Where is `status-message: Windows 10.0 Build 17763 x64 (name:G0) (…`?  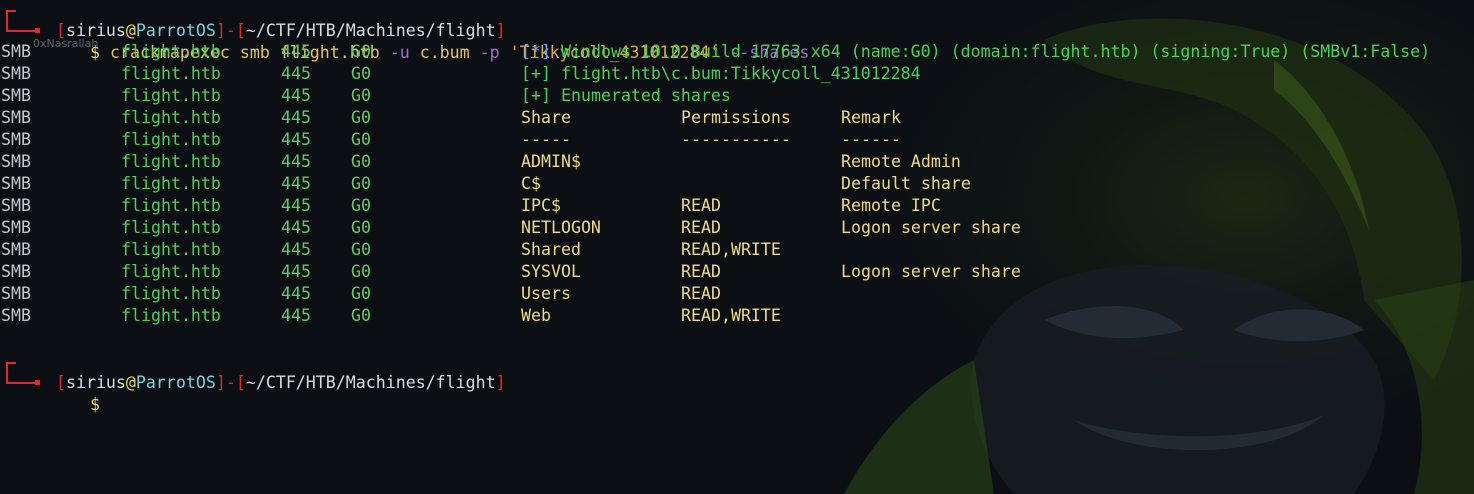 status-message: Windows 10.0 Build 17763 x64 (name:G0) (… is located at coordinates (996, 51).